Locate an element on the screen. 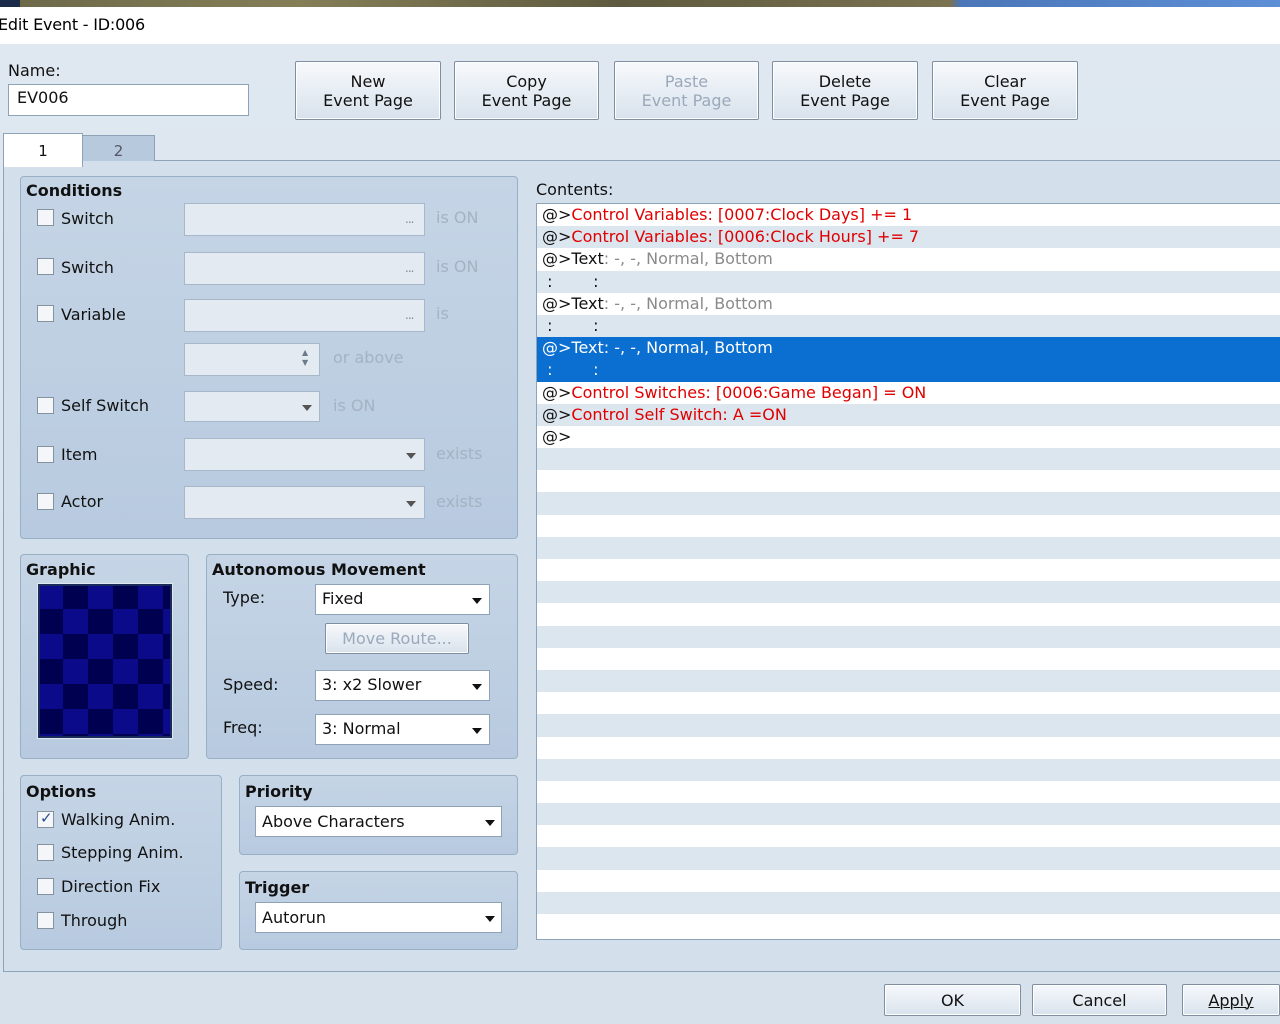  button-line: New is located at coordinates (368, 81).